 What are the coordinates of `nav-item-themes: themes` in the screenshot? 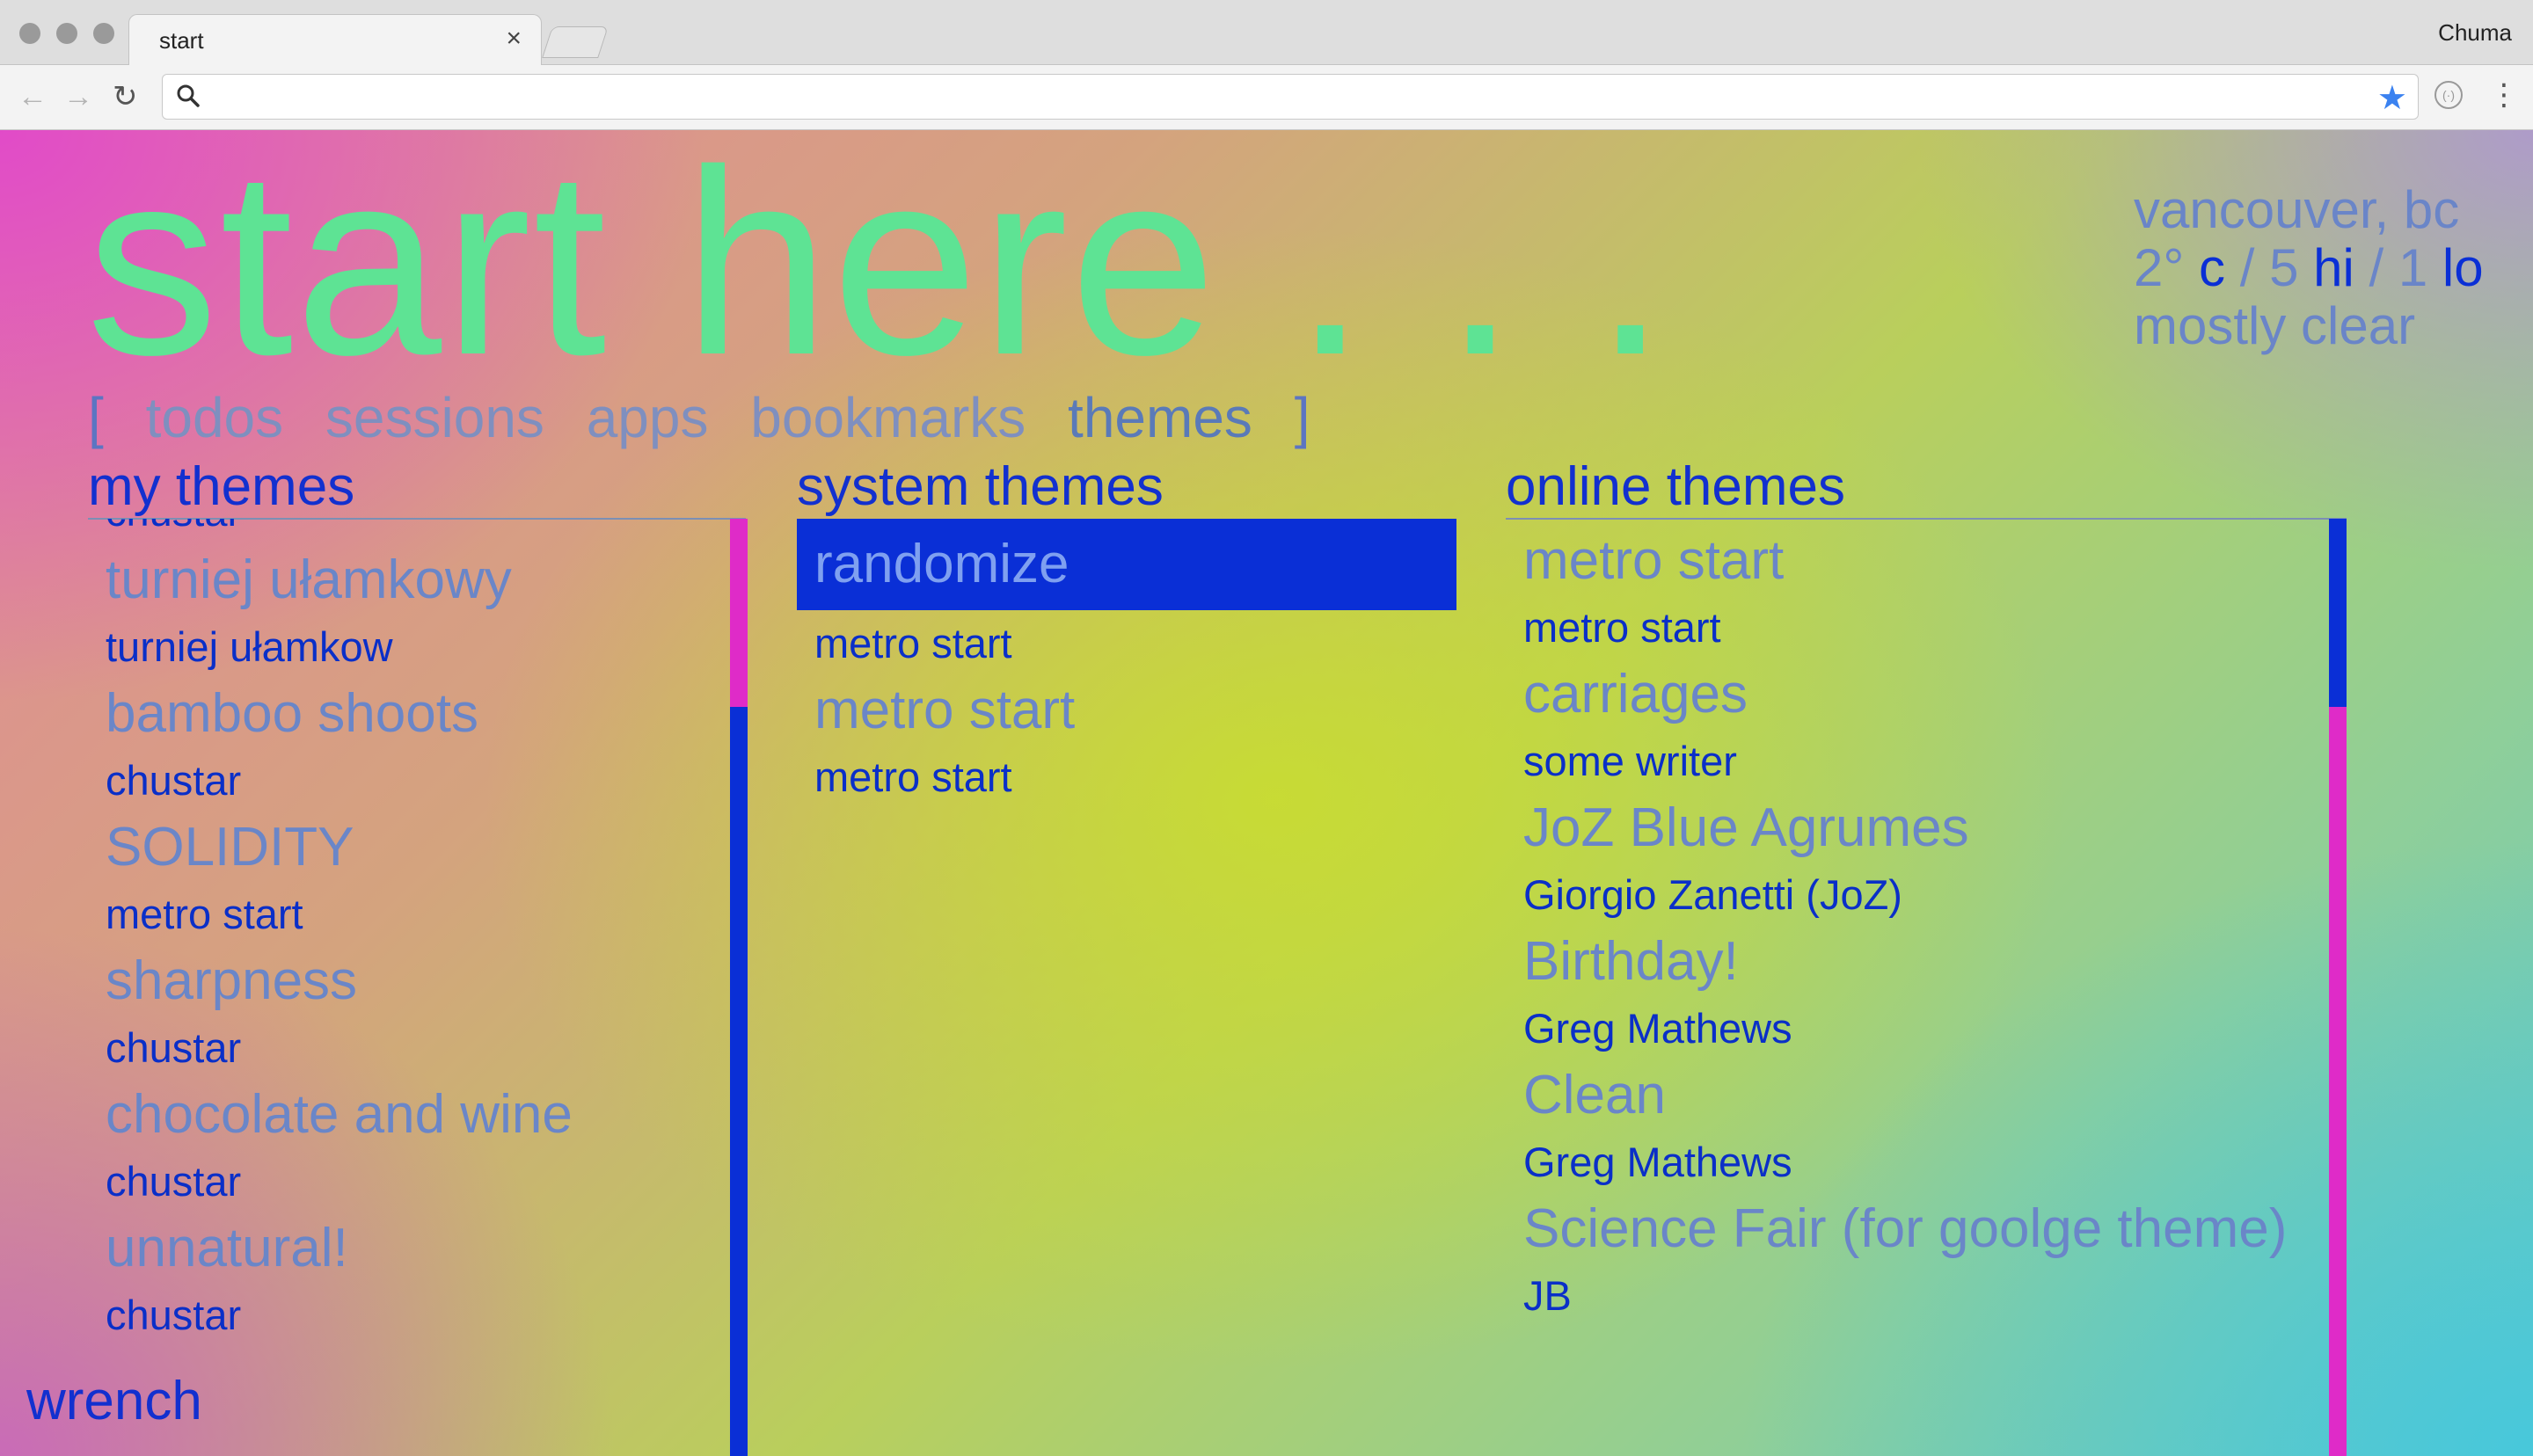 It's located at (1160, 417).